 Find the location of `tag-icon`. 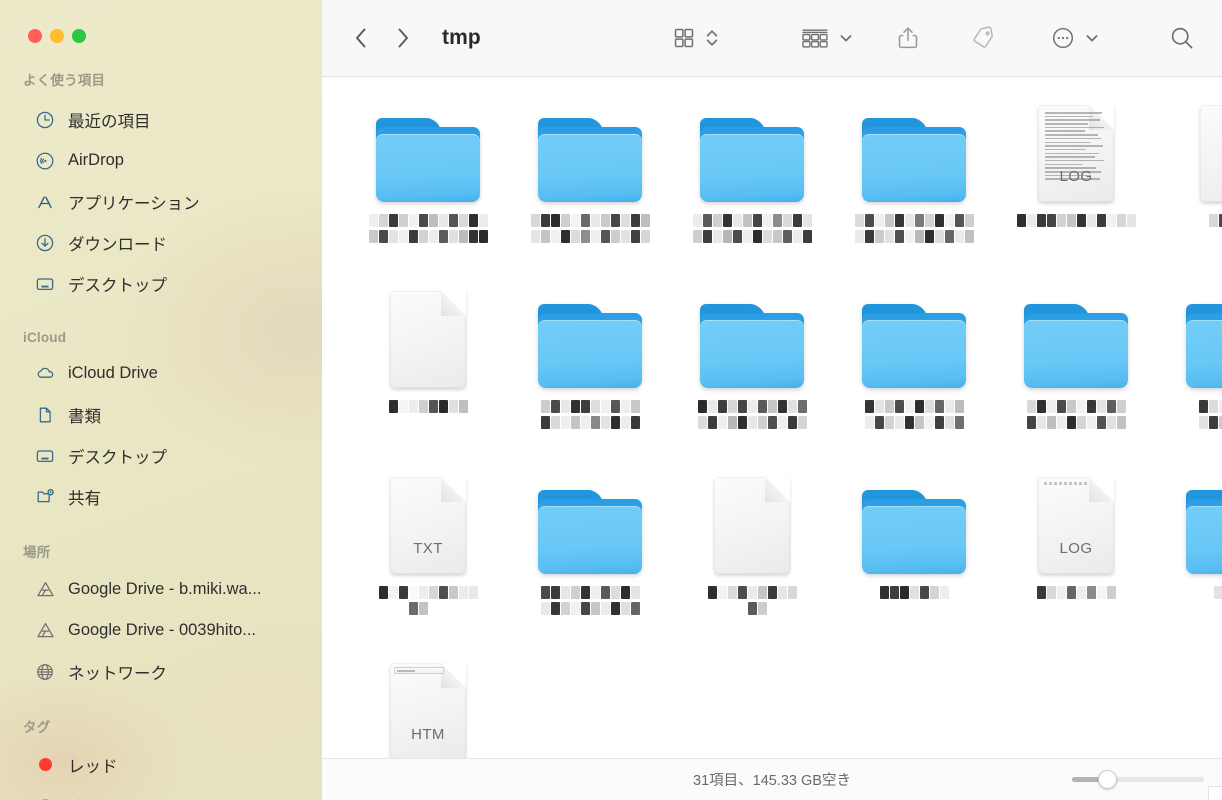

tag-icon is located at coordinates (983, 38).